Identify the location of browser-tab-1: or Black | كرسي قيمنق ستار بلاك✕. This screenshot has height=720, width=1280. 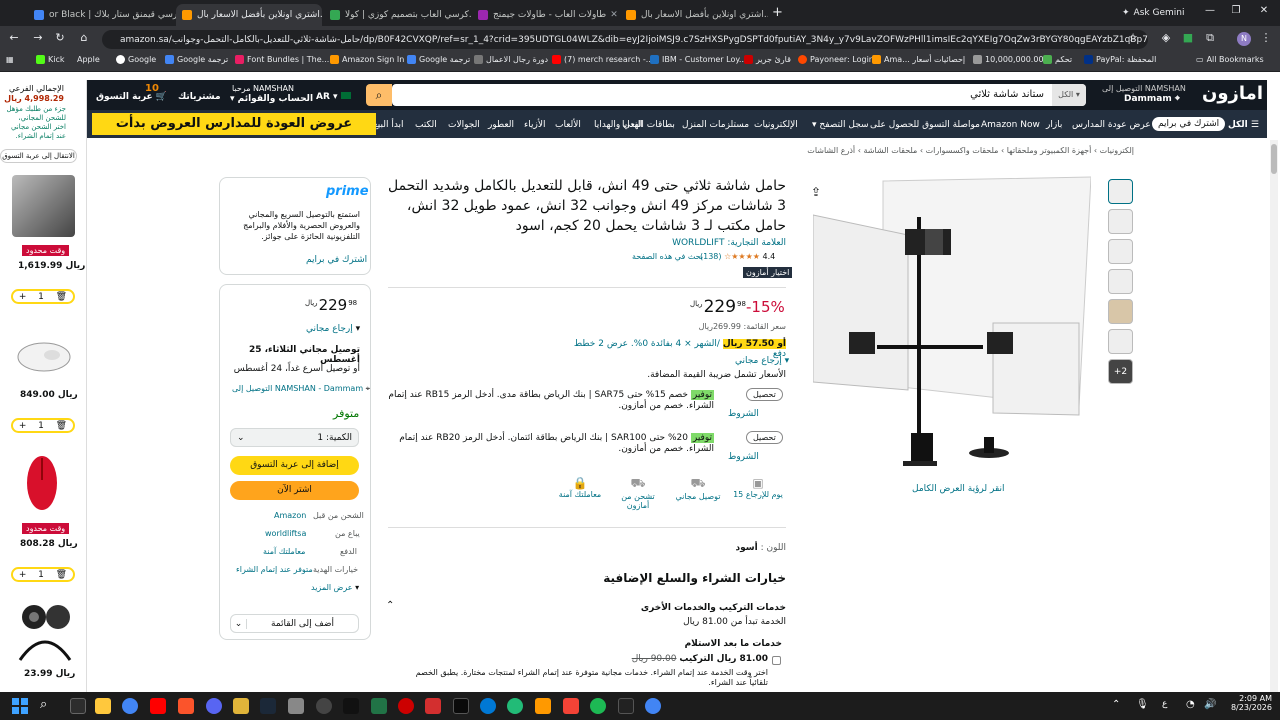
(102, 15).